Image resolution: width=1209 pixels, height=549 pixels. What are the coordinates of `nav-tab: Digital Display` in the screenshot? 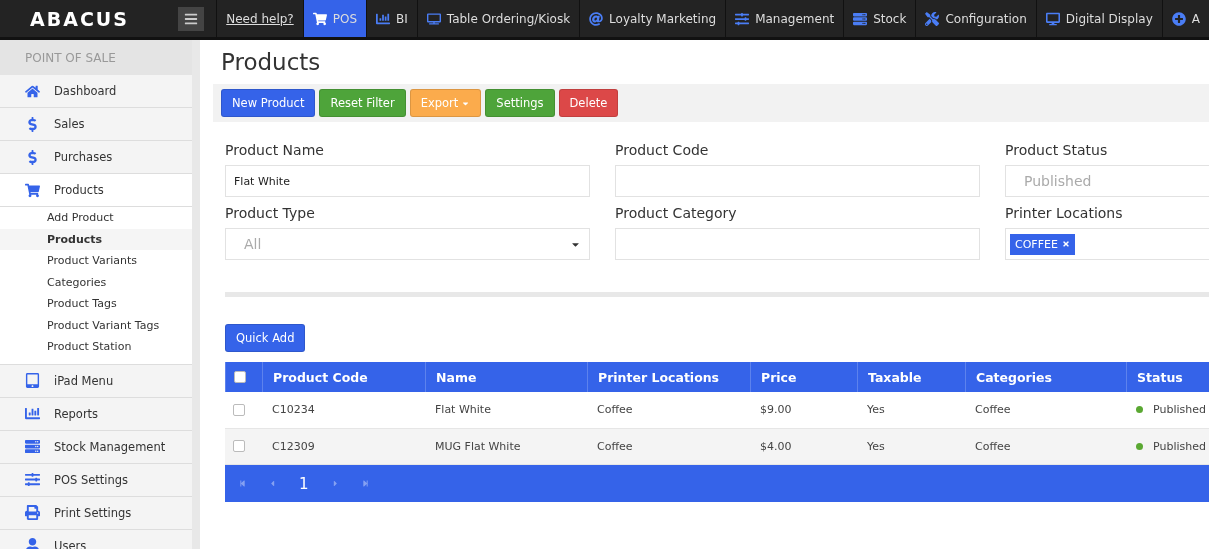 It's located at (1098, 18).